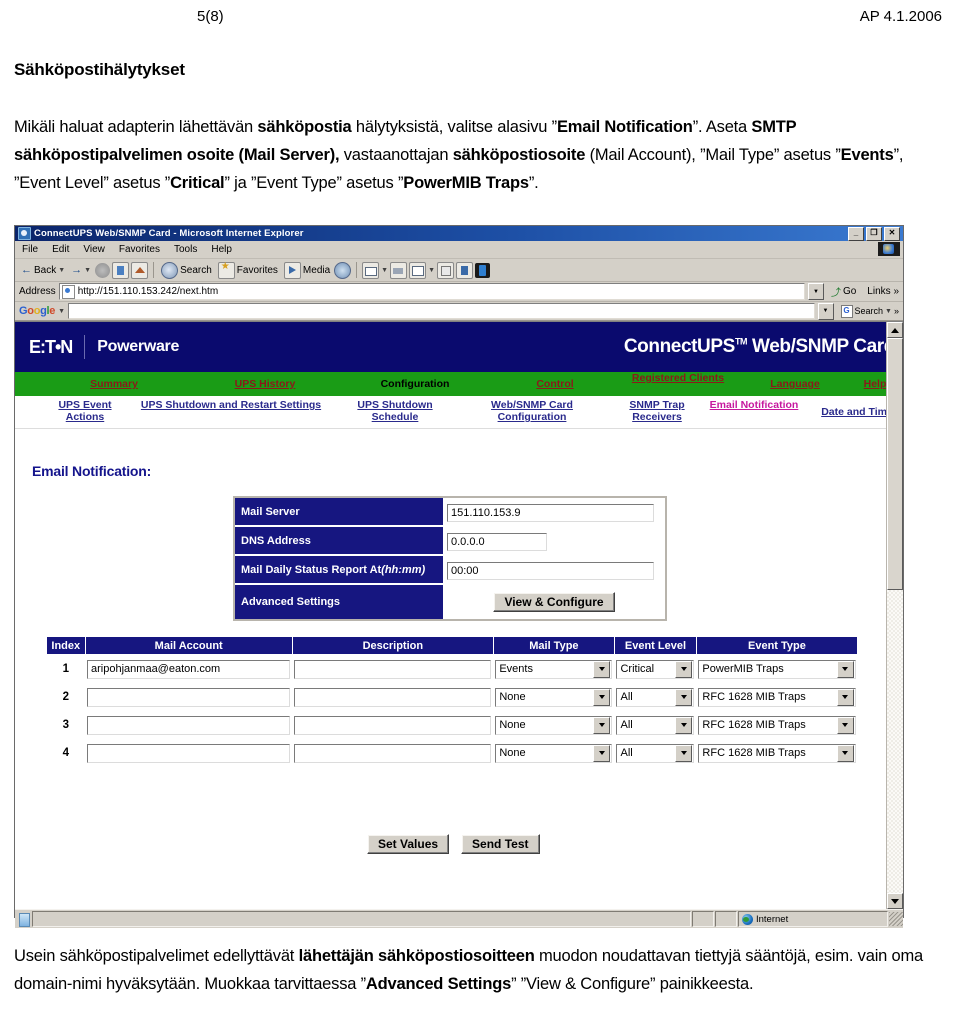 The image size is (960, 1021). Describe the element at coordinates (555, 384) in the screenshot. I see `nav-control: Control` at that location.